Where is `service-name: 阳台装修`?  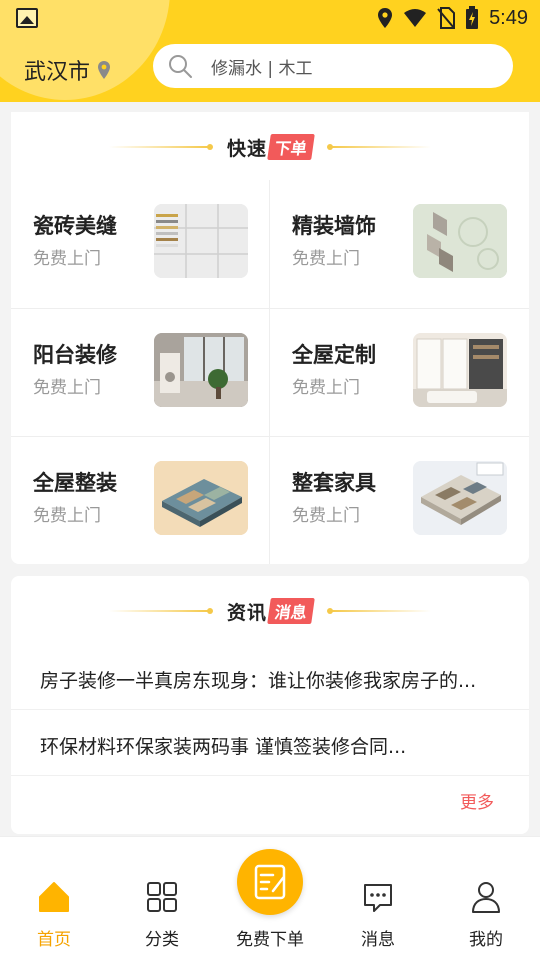 service-name: 阳台装修 is located at coordinates (75, 355).